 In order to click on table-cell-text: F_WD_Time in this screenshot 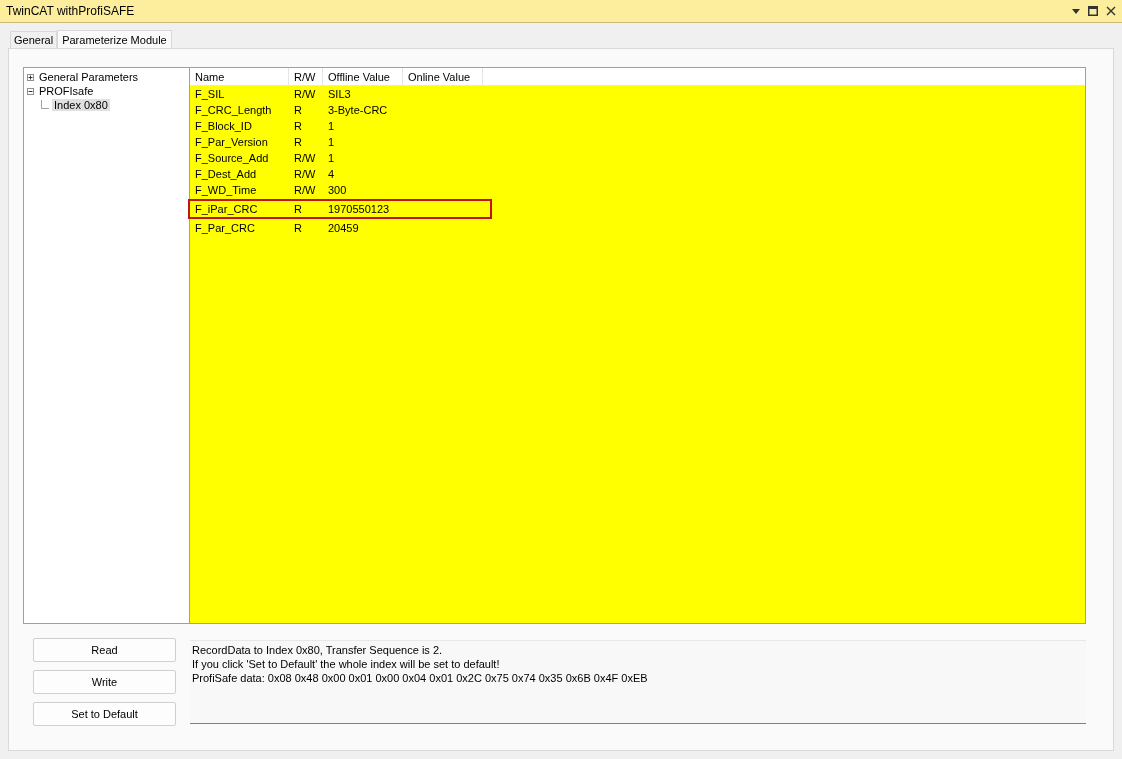, I will do `click(226, 190)`.